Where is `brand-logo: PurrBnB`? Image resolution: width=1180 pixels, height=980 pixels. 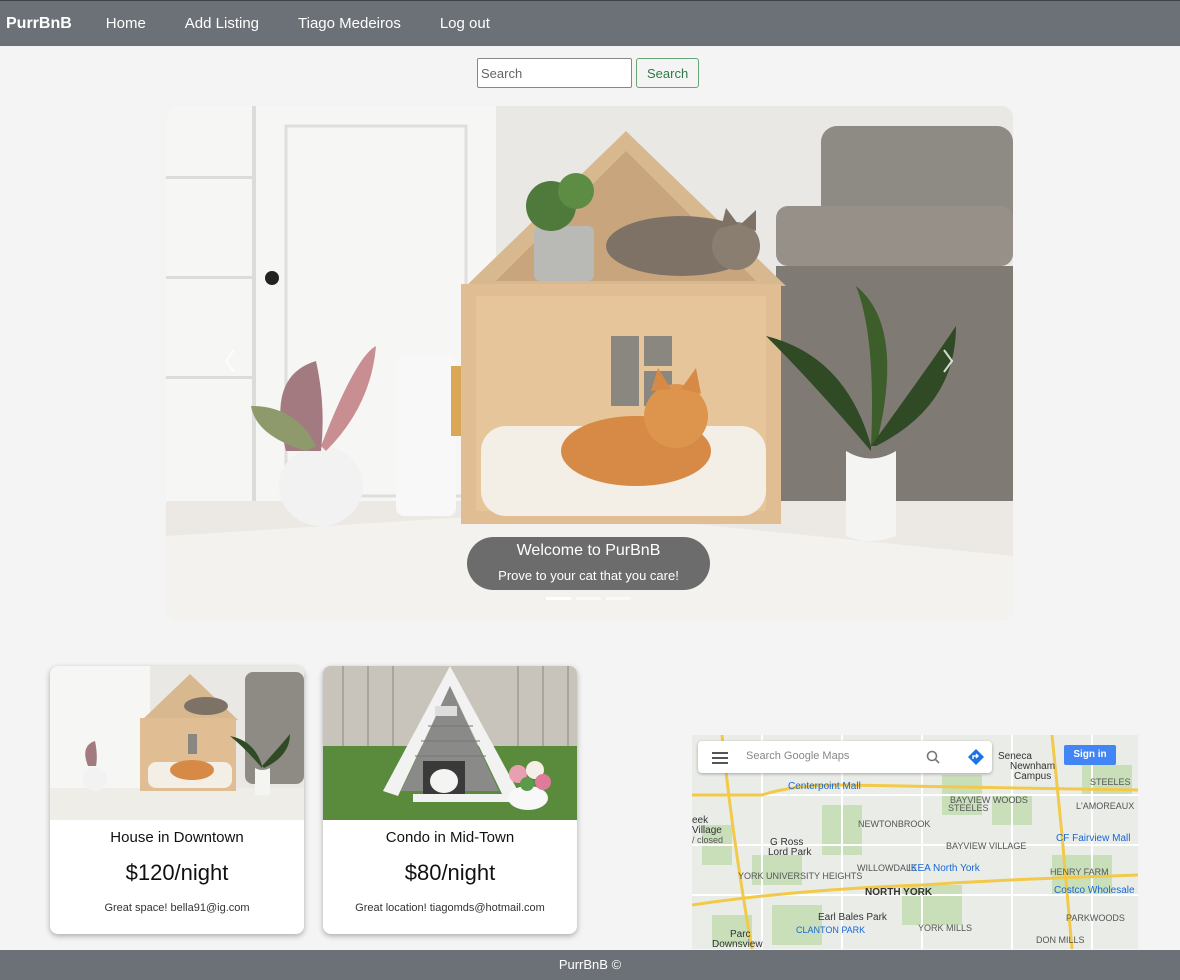
brand-logo: PurrBnB is located at coordinates (39, 24).